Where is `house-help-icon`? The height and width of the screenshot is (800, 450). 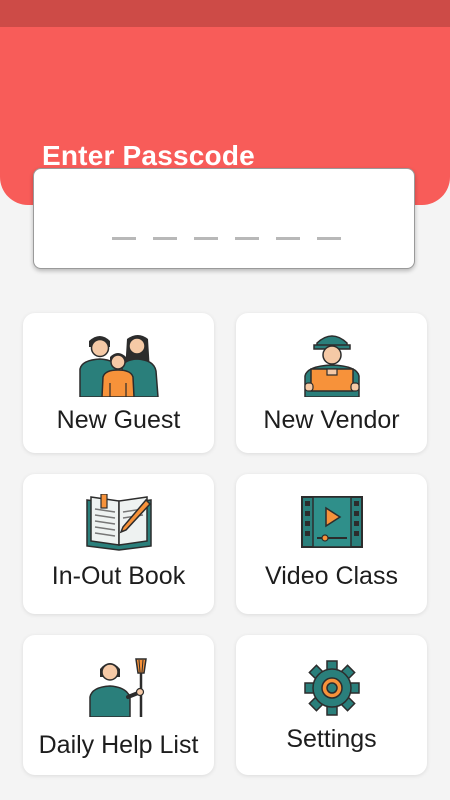 house-help-icon is located at coordinates (117, 687).